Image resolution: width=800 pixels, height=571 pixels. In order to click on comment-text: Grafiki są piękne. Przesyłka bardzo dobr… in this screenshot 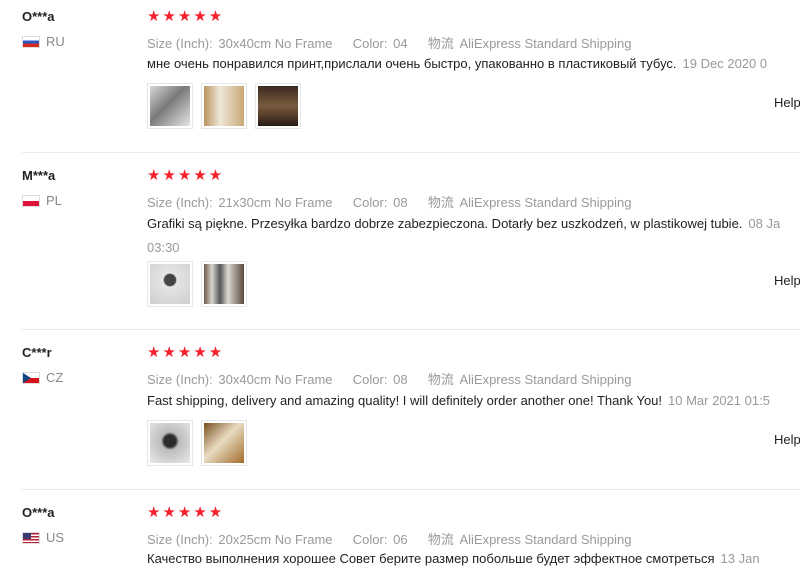, I will do `click(445, 223)`.